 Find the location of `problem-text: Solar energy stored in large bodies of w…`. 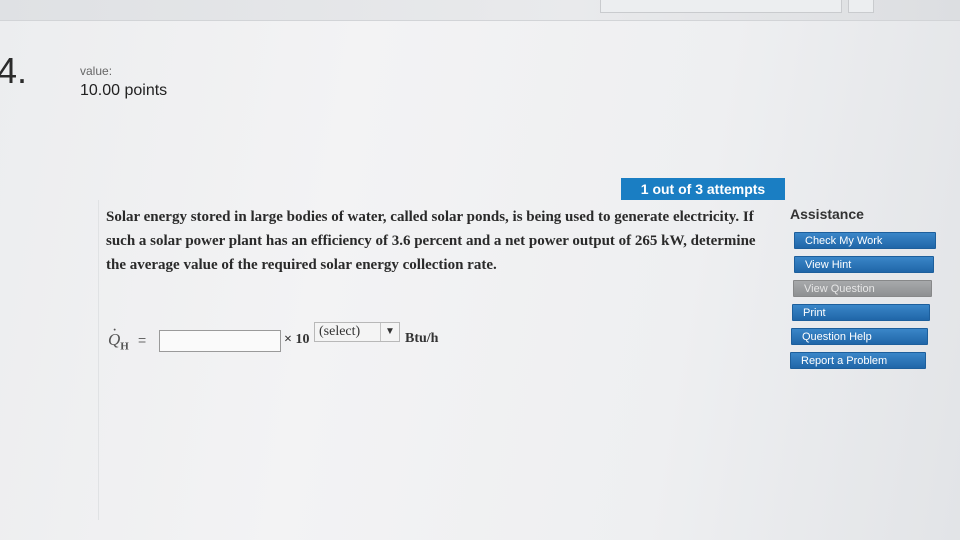

problem-text: Solar energy stored in large bodies of w… is located at coordinates (431, 241).